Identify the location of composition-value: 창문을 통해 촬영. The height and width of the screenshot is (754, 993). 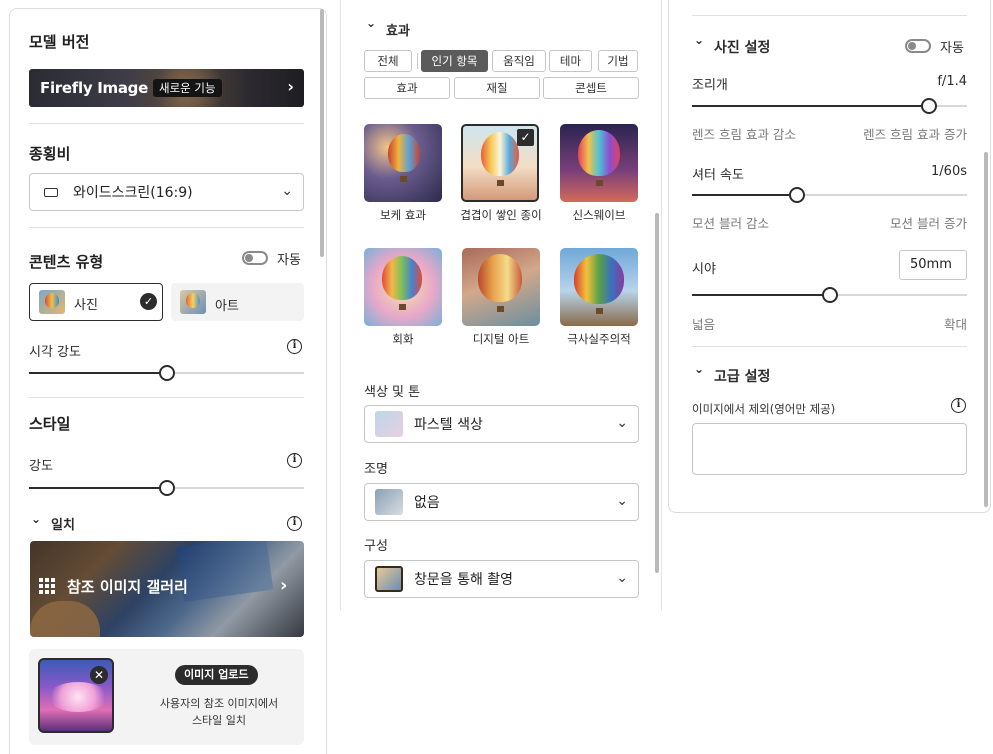
(464, 580).